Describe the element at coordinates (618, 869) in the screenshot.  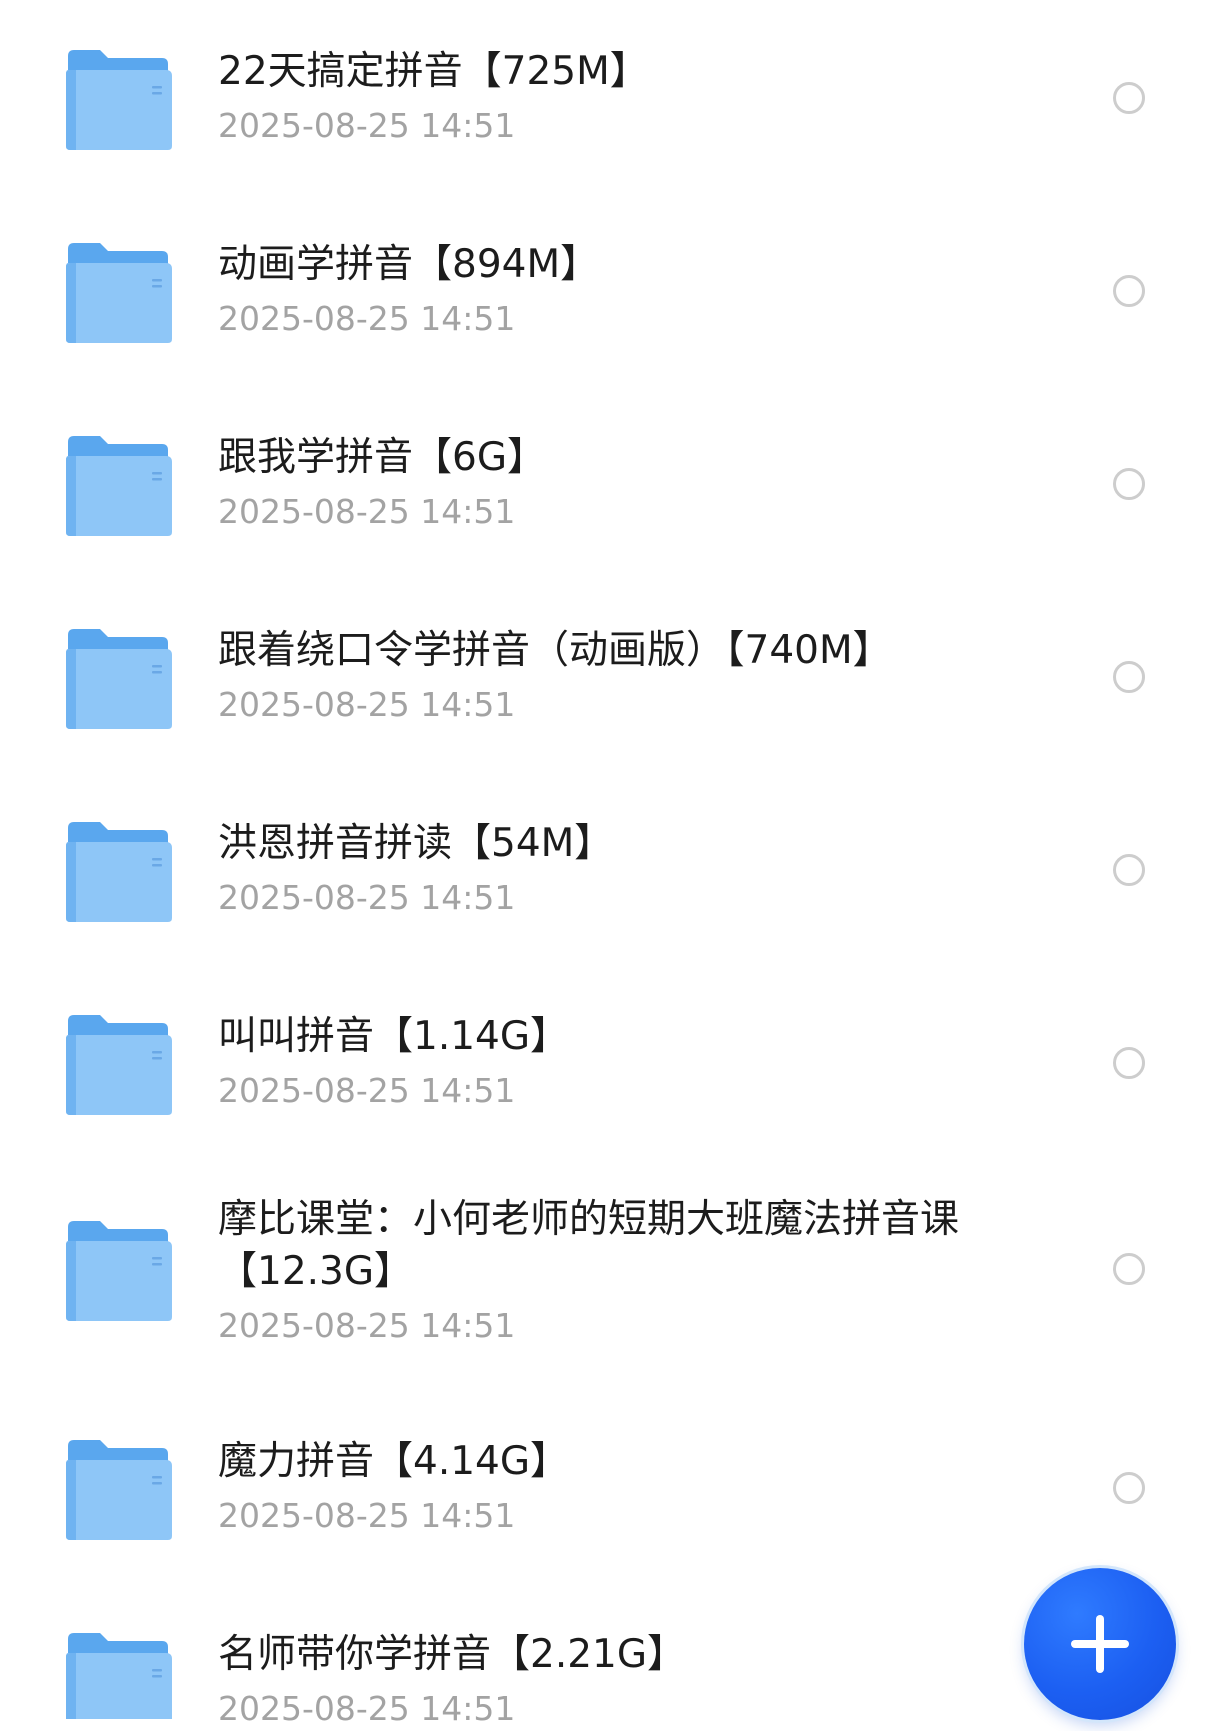
I see `file-text: 洪恩拼音拼读【54M】 2025-08-25 14:51` at that location.